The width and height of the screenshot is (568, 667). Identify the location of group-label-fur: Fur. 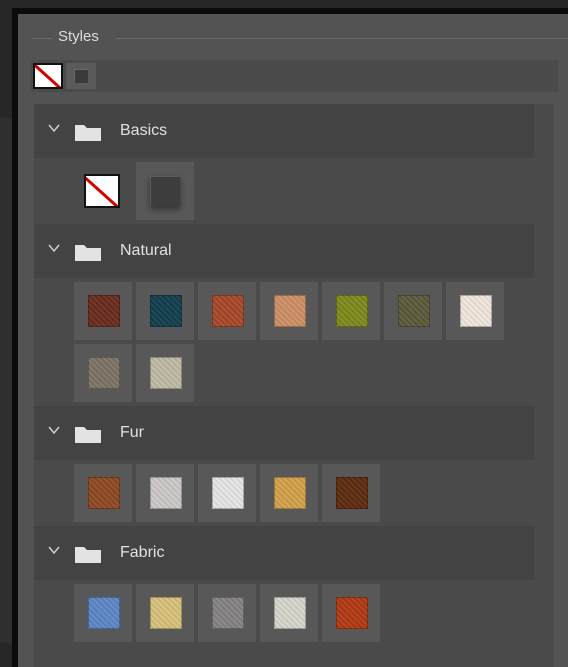
(132, 432).